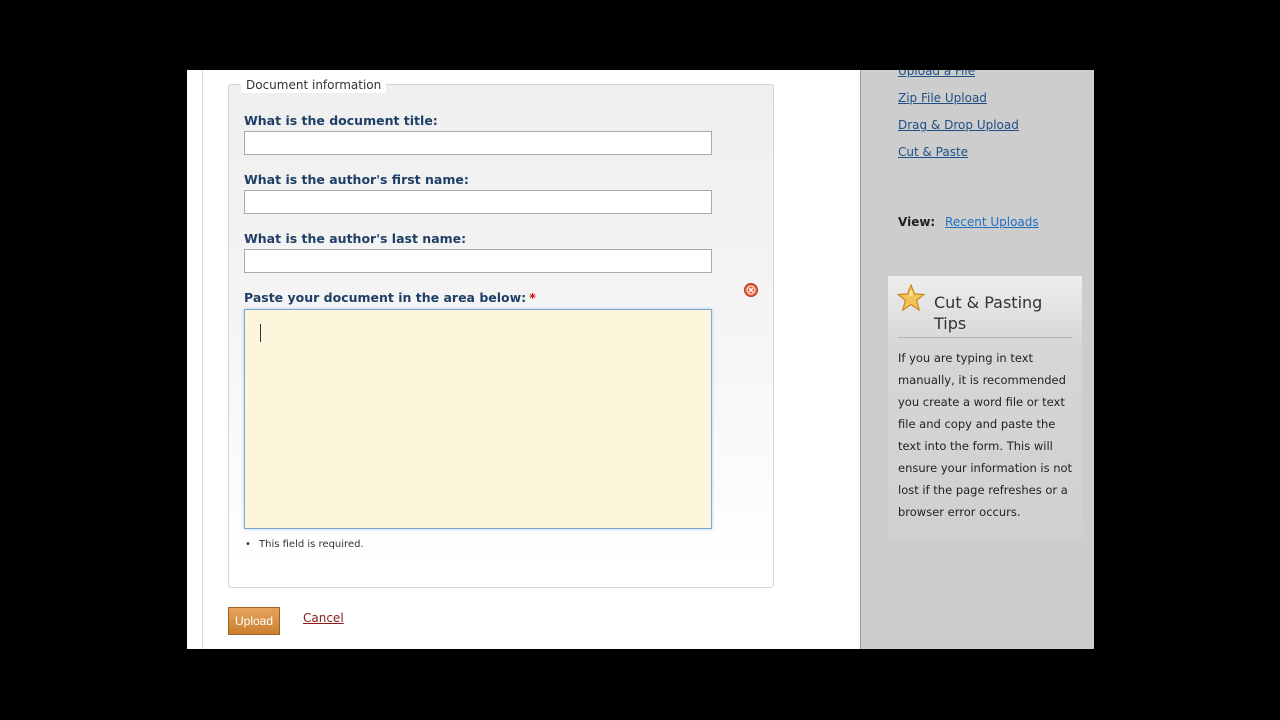 The height and width of the screenshot is (720, 1280). Describe the element at coordinates (195, 359) in the screenshot. I see `left-margin` at that location.